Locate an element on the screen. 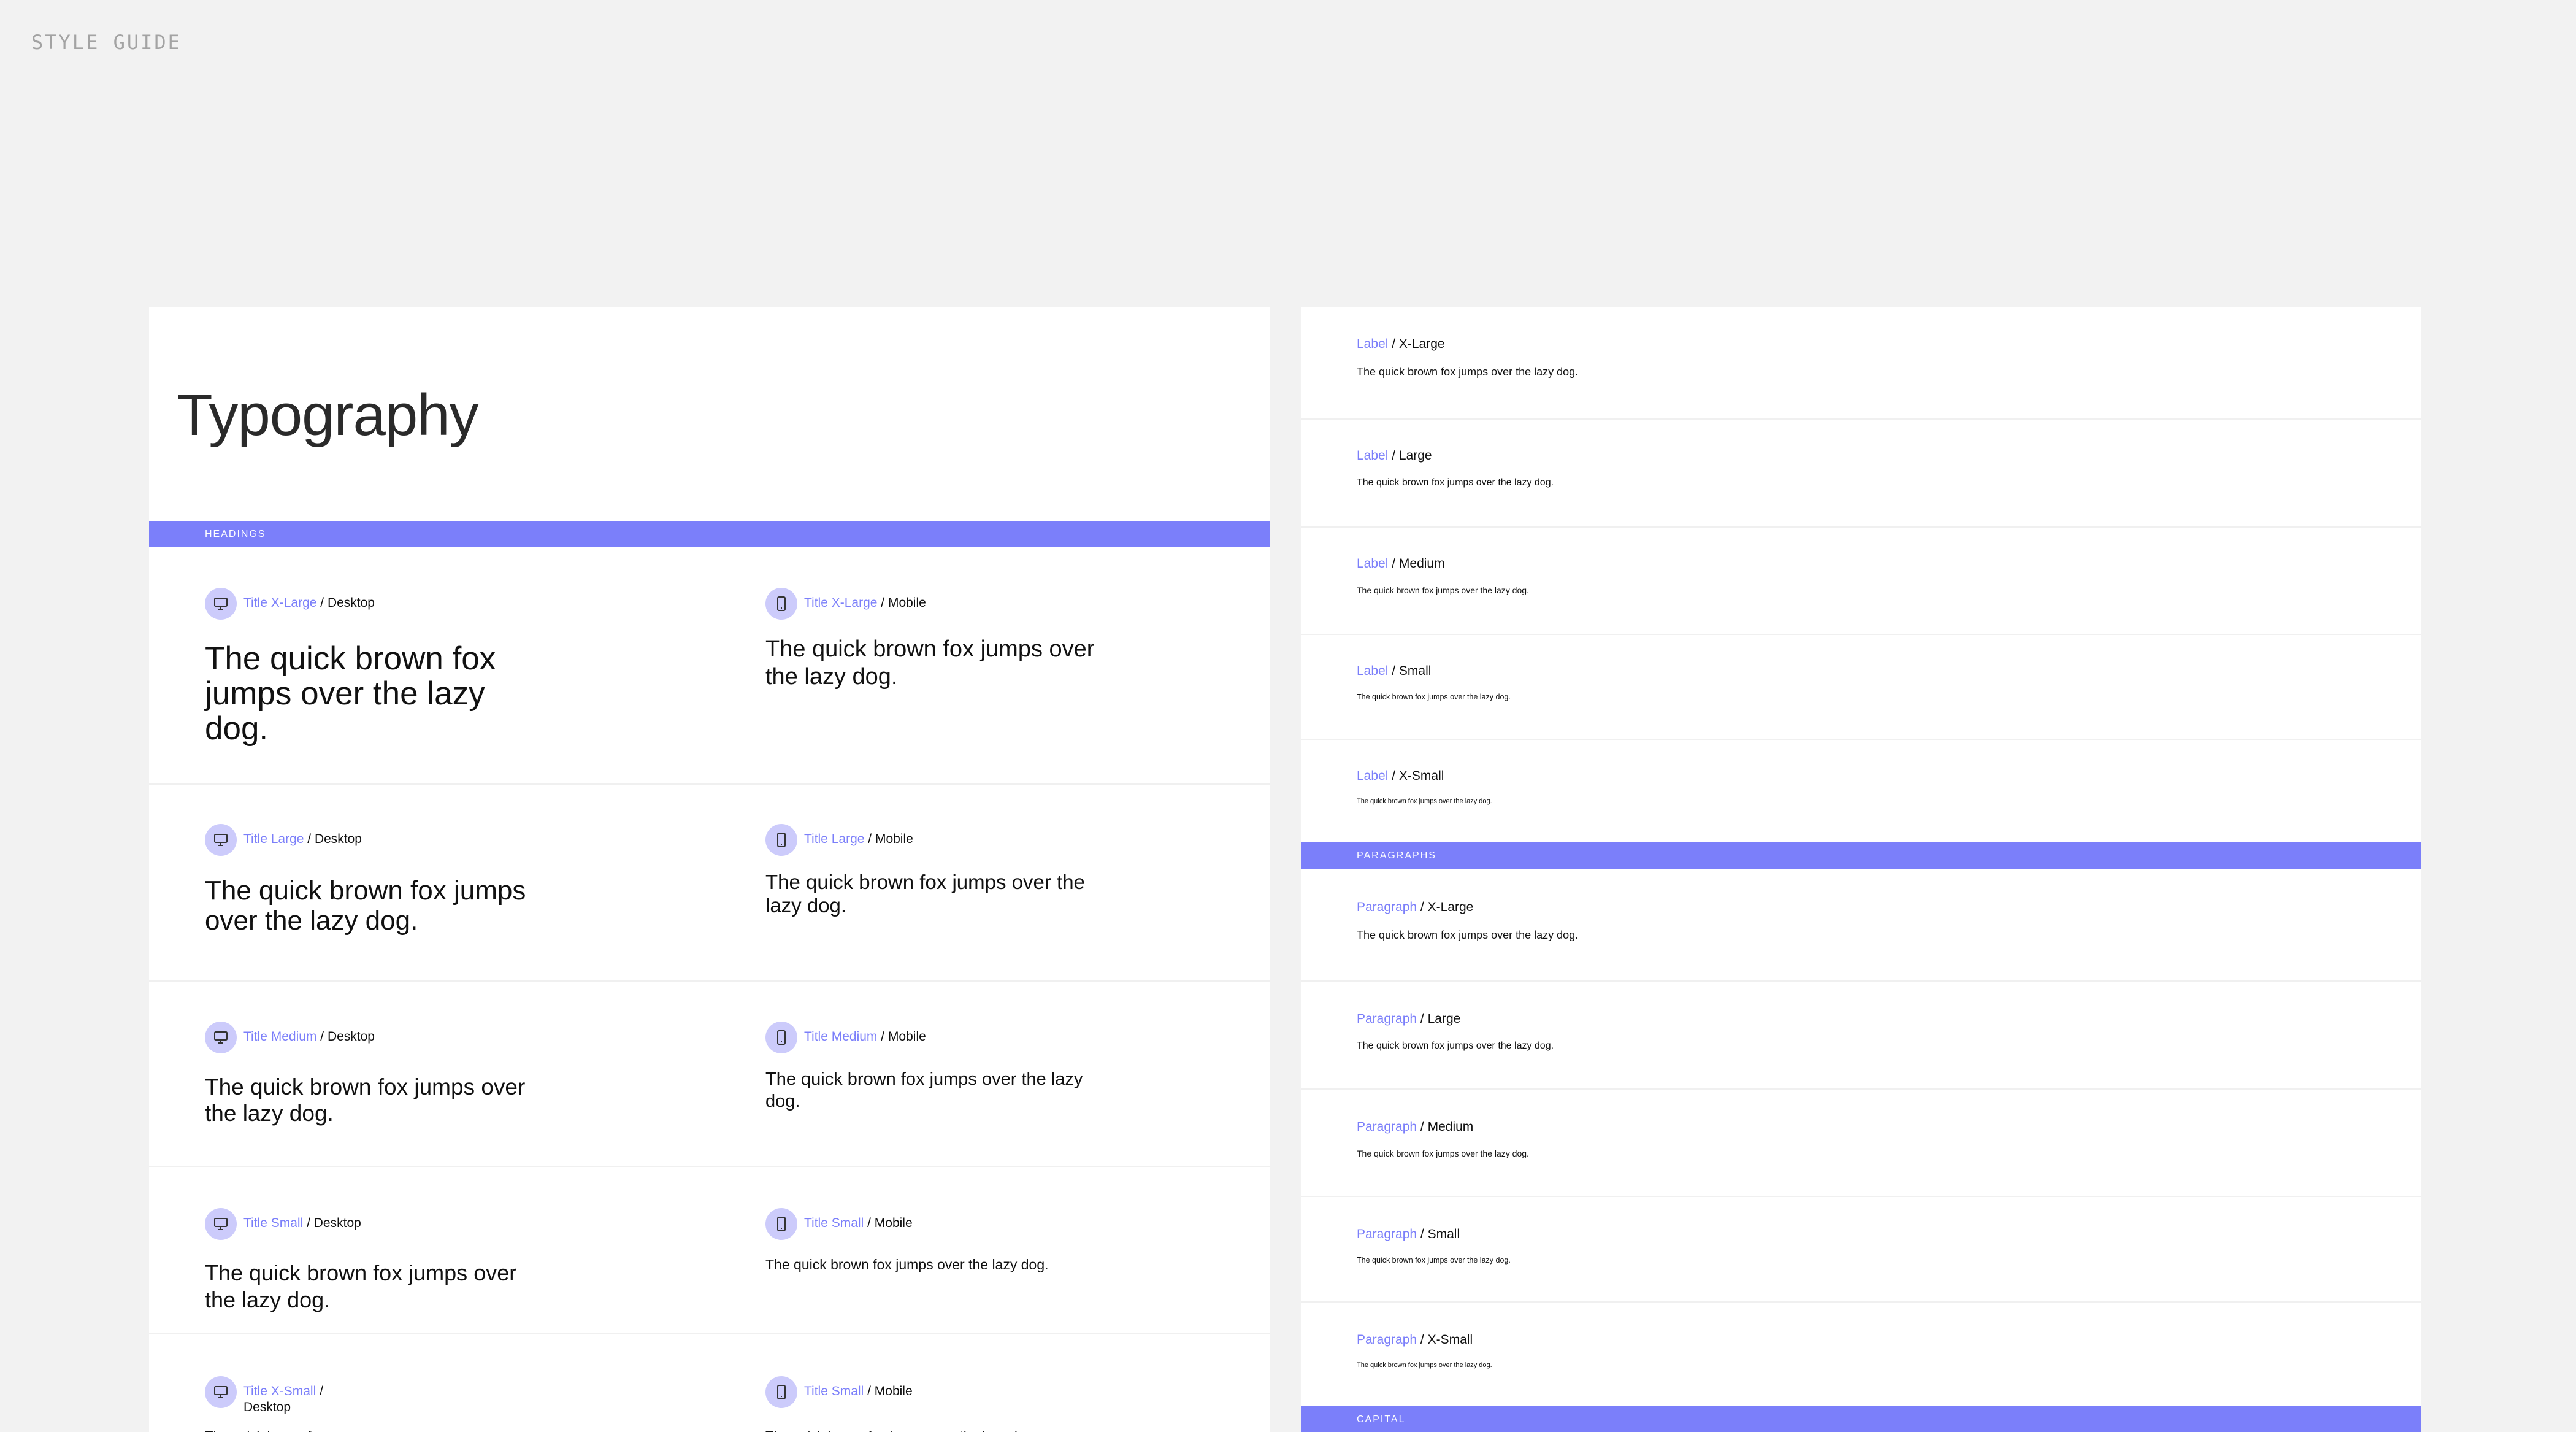  heading-style-name: Title Medium / Mobile is located at coordinates (865, 1037).